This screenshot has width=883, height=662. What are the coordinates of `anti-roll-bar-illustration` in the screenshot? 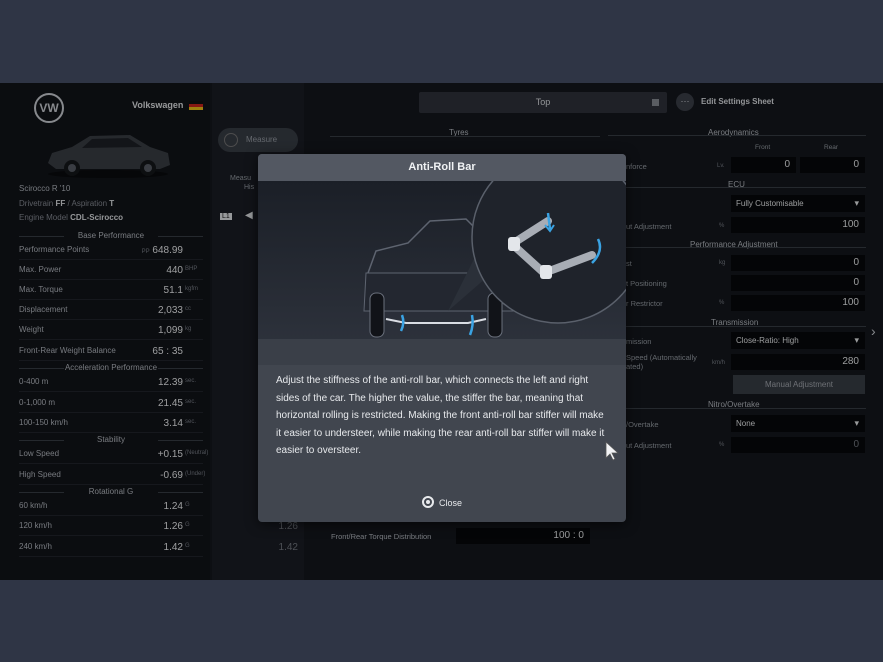 It's located at (442, 273).